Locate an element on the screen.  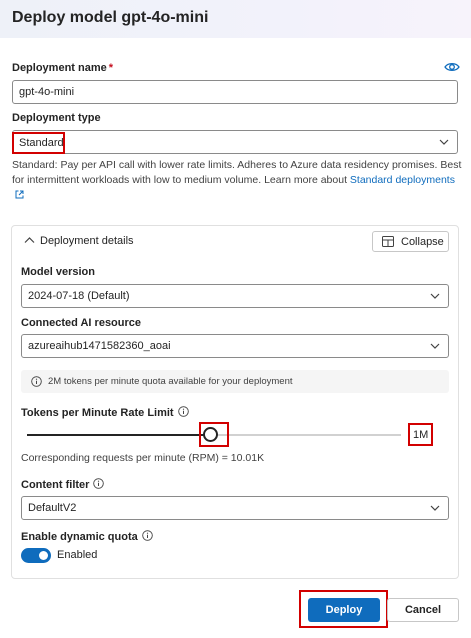
deployment-type-value: Standard is located at coordinates (41, 143).